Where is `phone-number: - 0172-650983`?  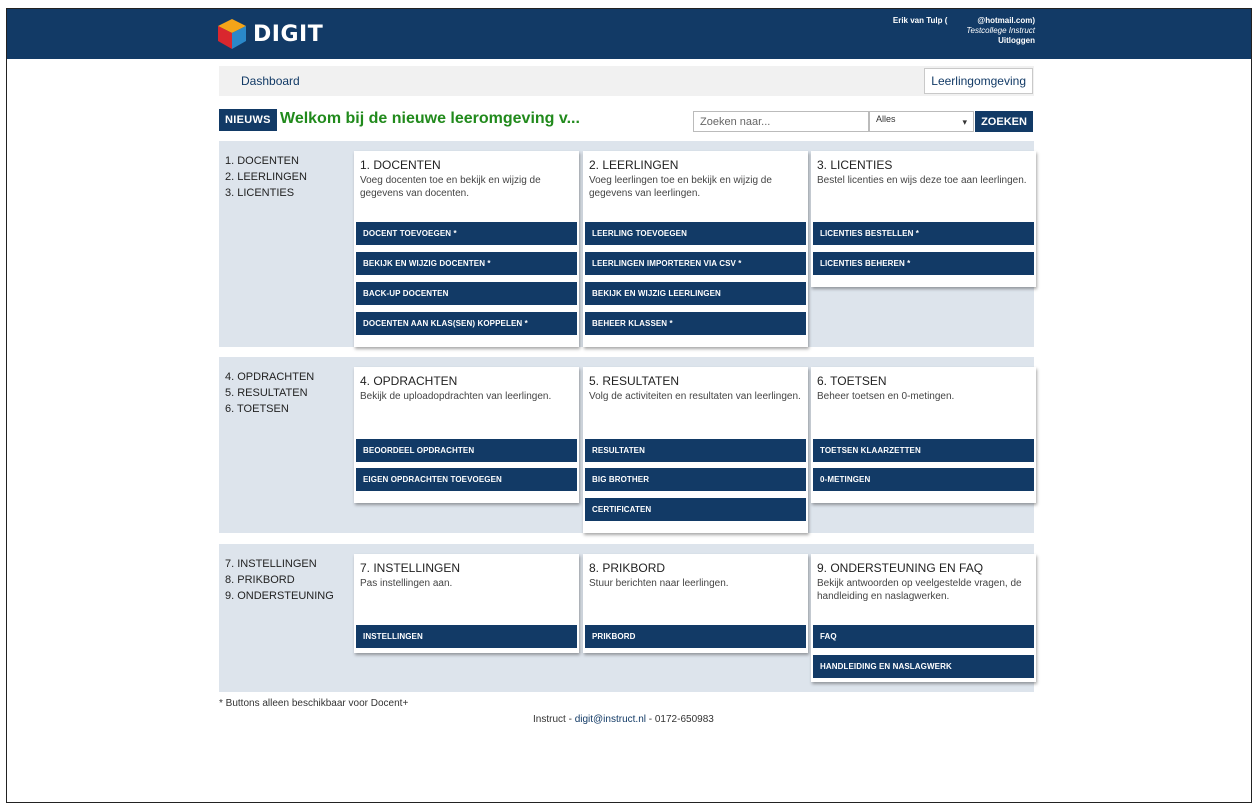 phone-number: - 0172-650983 is located at coordinates (679, 719).